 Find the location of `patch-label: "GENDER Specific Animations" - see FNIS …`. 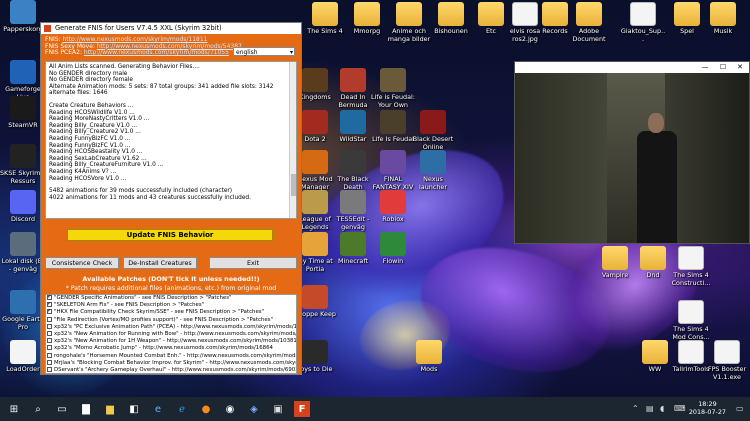

patch-label: "GENDER Specific Animations" - see FNIS … is located at coordinates (143, 298).